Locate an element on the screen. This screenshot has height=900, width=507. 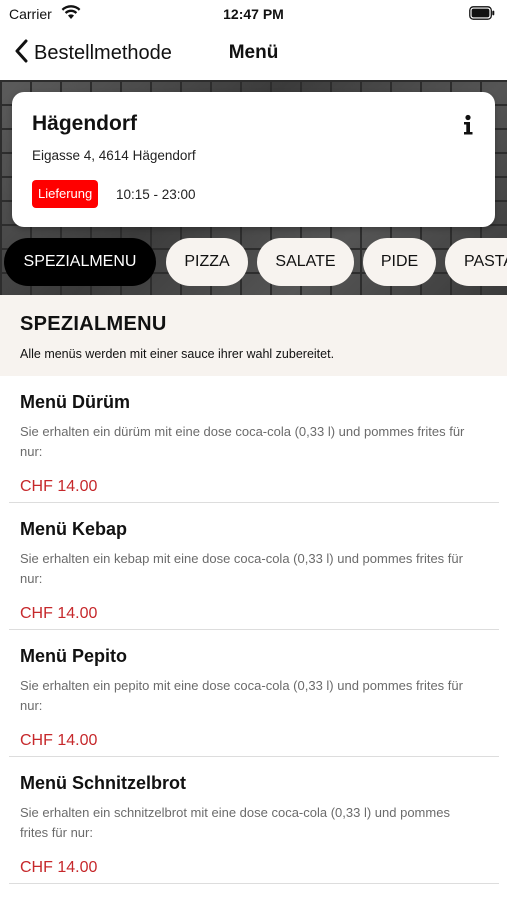
status-bar: Carrier 12:47 PM is located at coordinates (253, 14).